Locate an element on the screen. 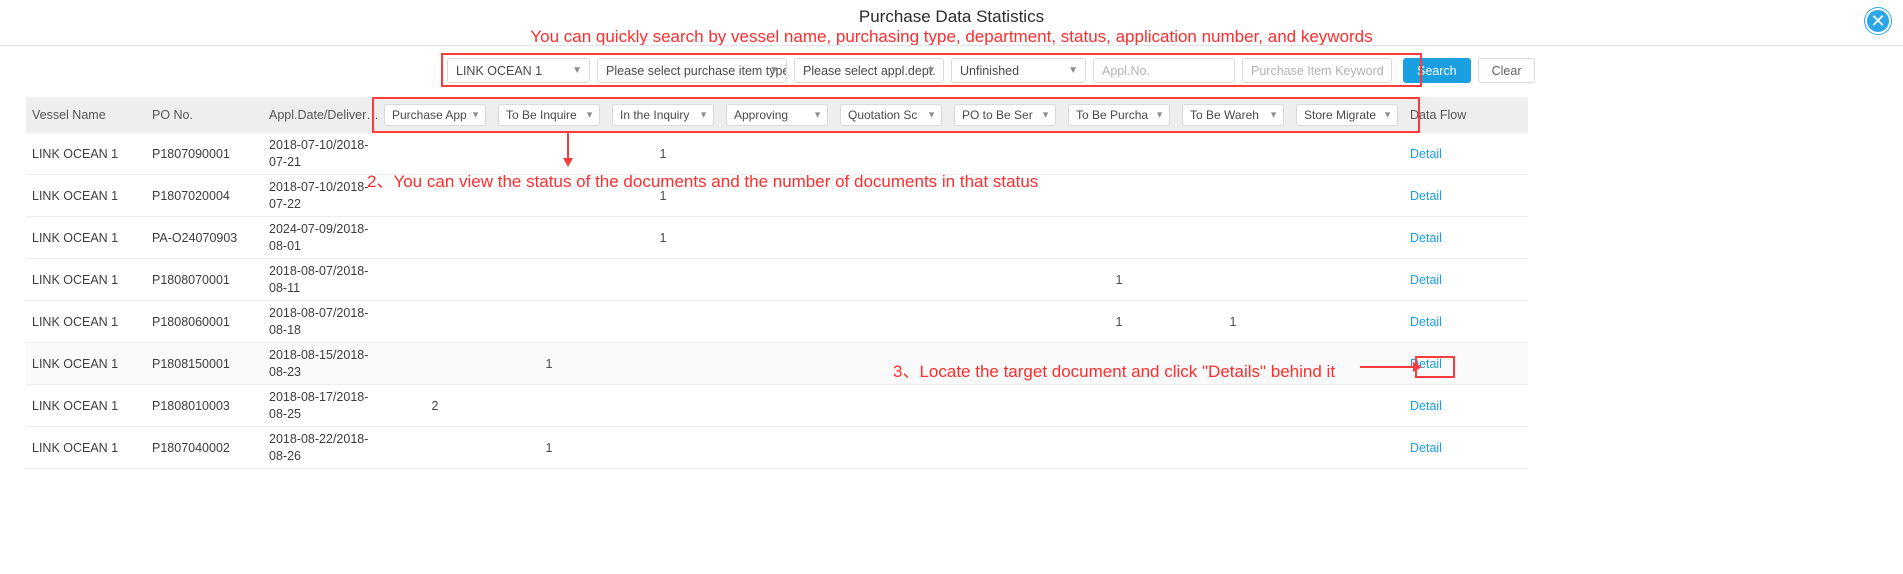 The height and width of the screenshot is (574, 1903). column-filter-to-be-inquire: To Be Inquire ▼ is located at coordinates (549, 115).